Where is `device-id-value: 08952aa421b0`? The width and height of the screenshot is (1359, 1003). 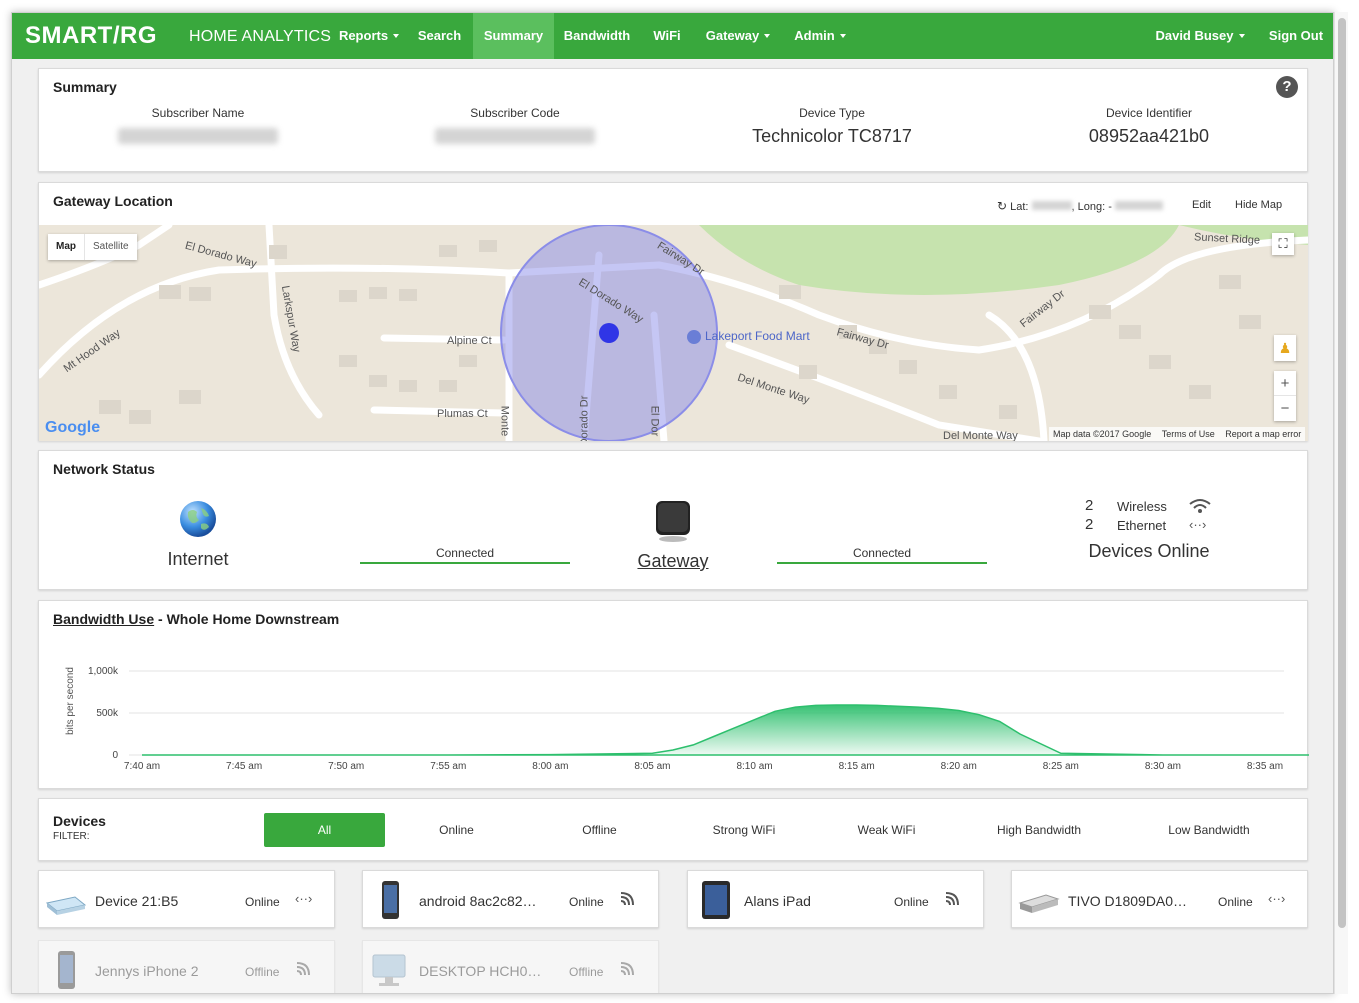 device-id-value: 08952aa421b0 is located at coordinates (1149, 136).